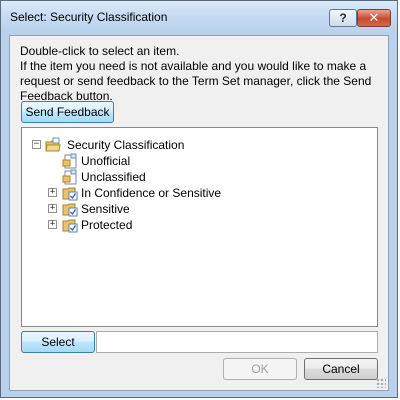 The image size is (400, 400). I want to click on tree-item-unofficial: Unofficial, so click(122, 161).